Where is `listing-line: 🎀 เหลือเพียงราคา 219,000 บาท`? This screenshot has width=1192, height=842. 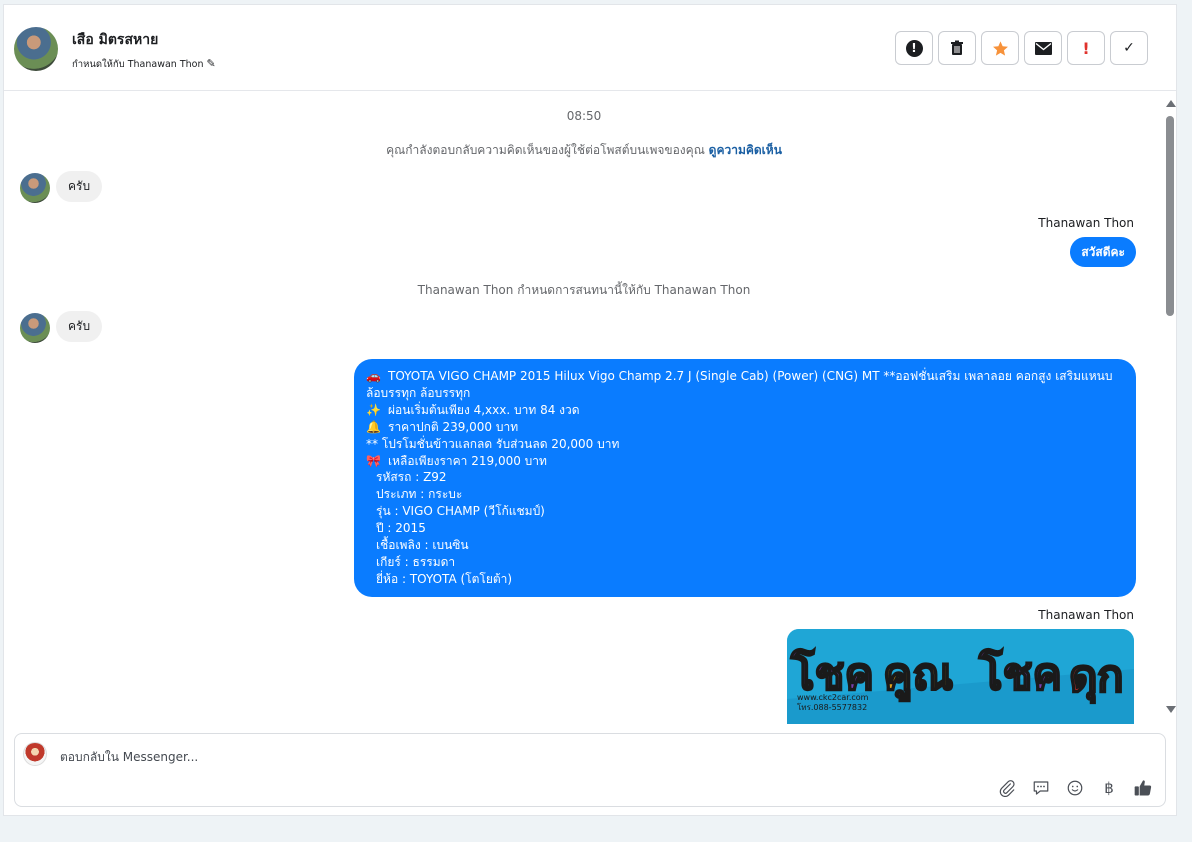 listing-line: 🎀 เหลือเพียงราคา 219,000 บาท is located at coordinates (456, 460).